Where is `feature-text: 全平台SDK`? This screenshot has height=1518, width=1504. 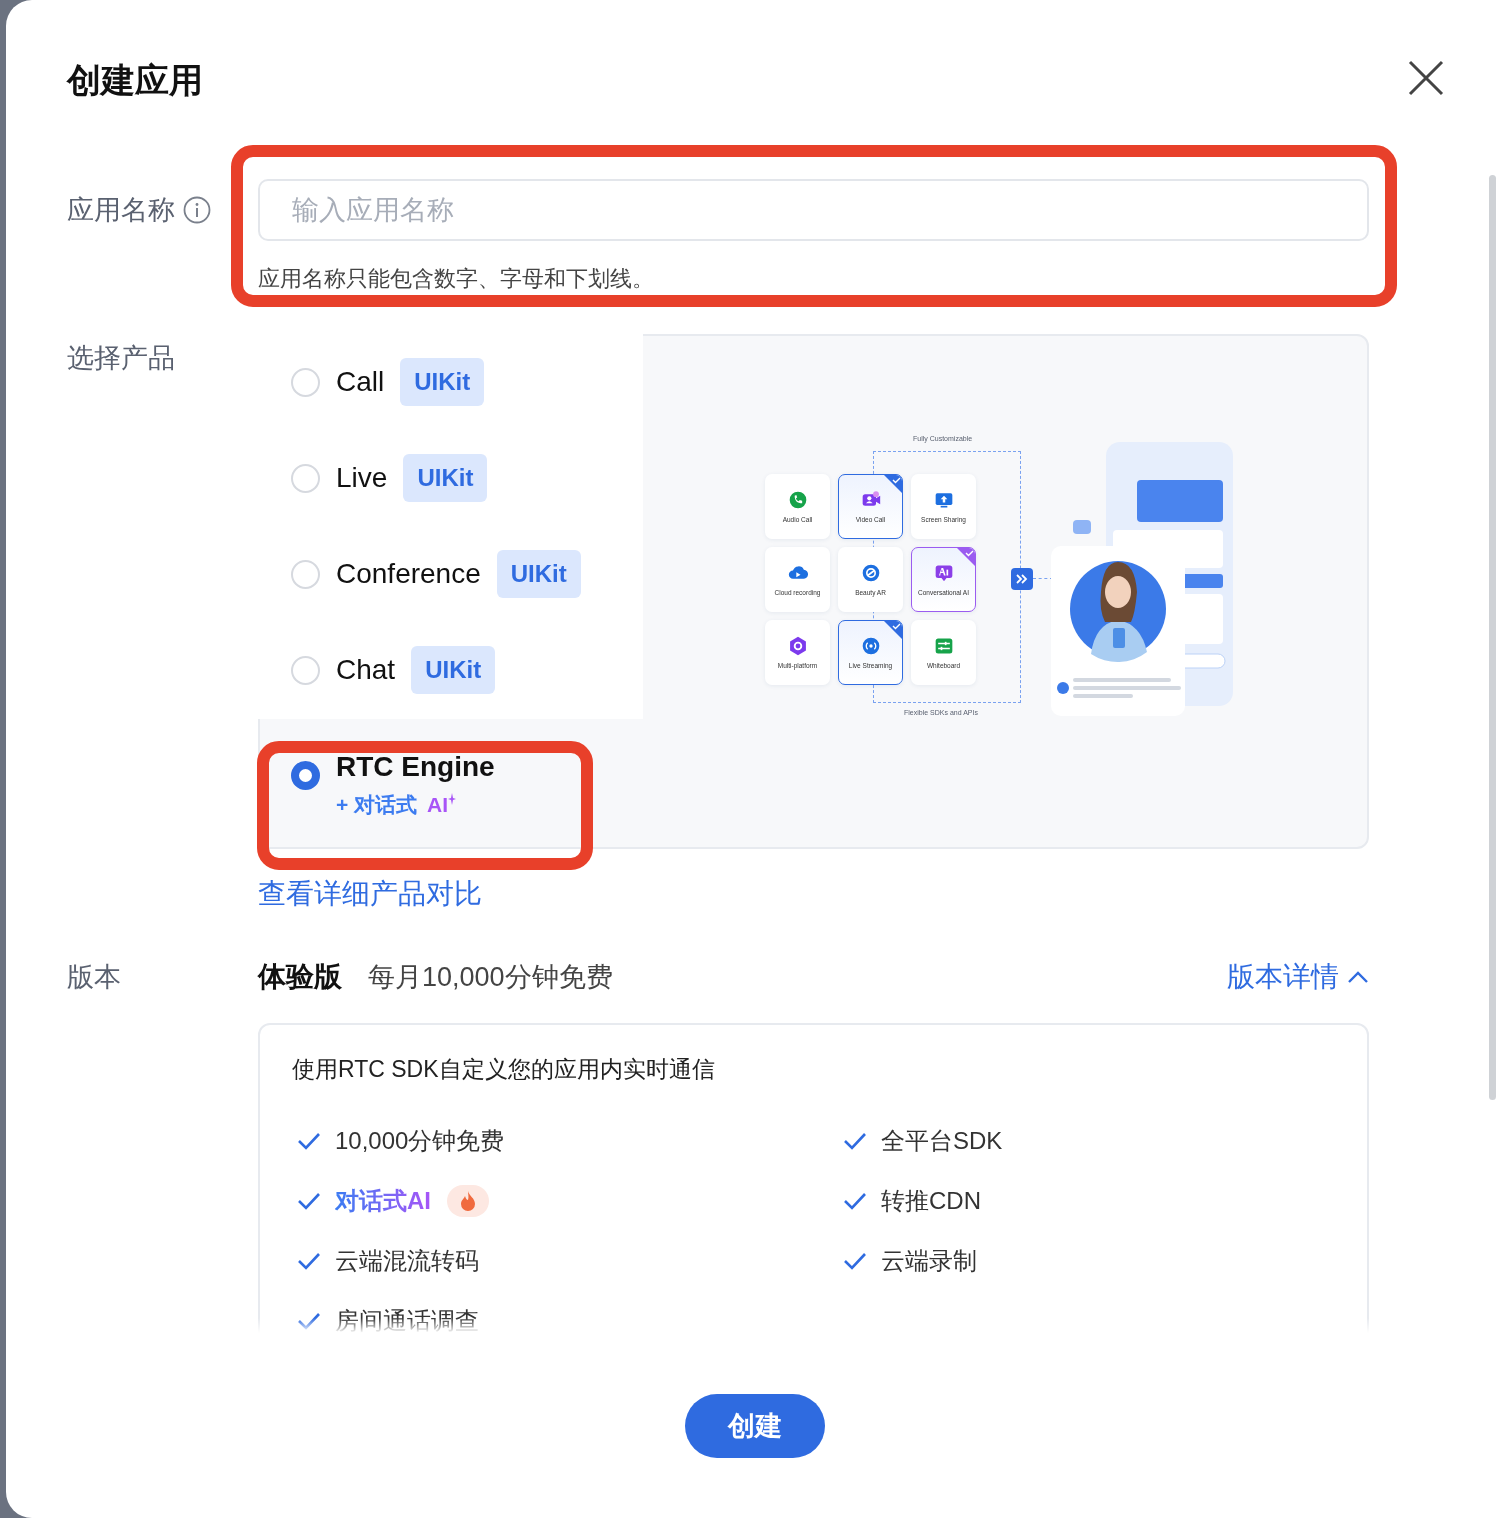
feature-text: 全平台SDK is located at coordinates (942, 1141).